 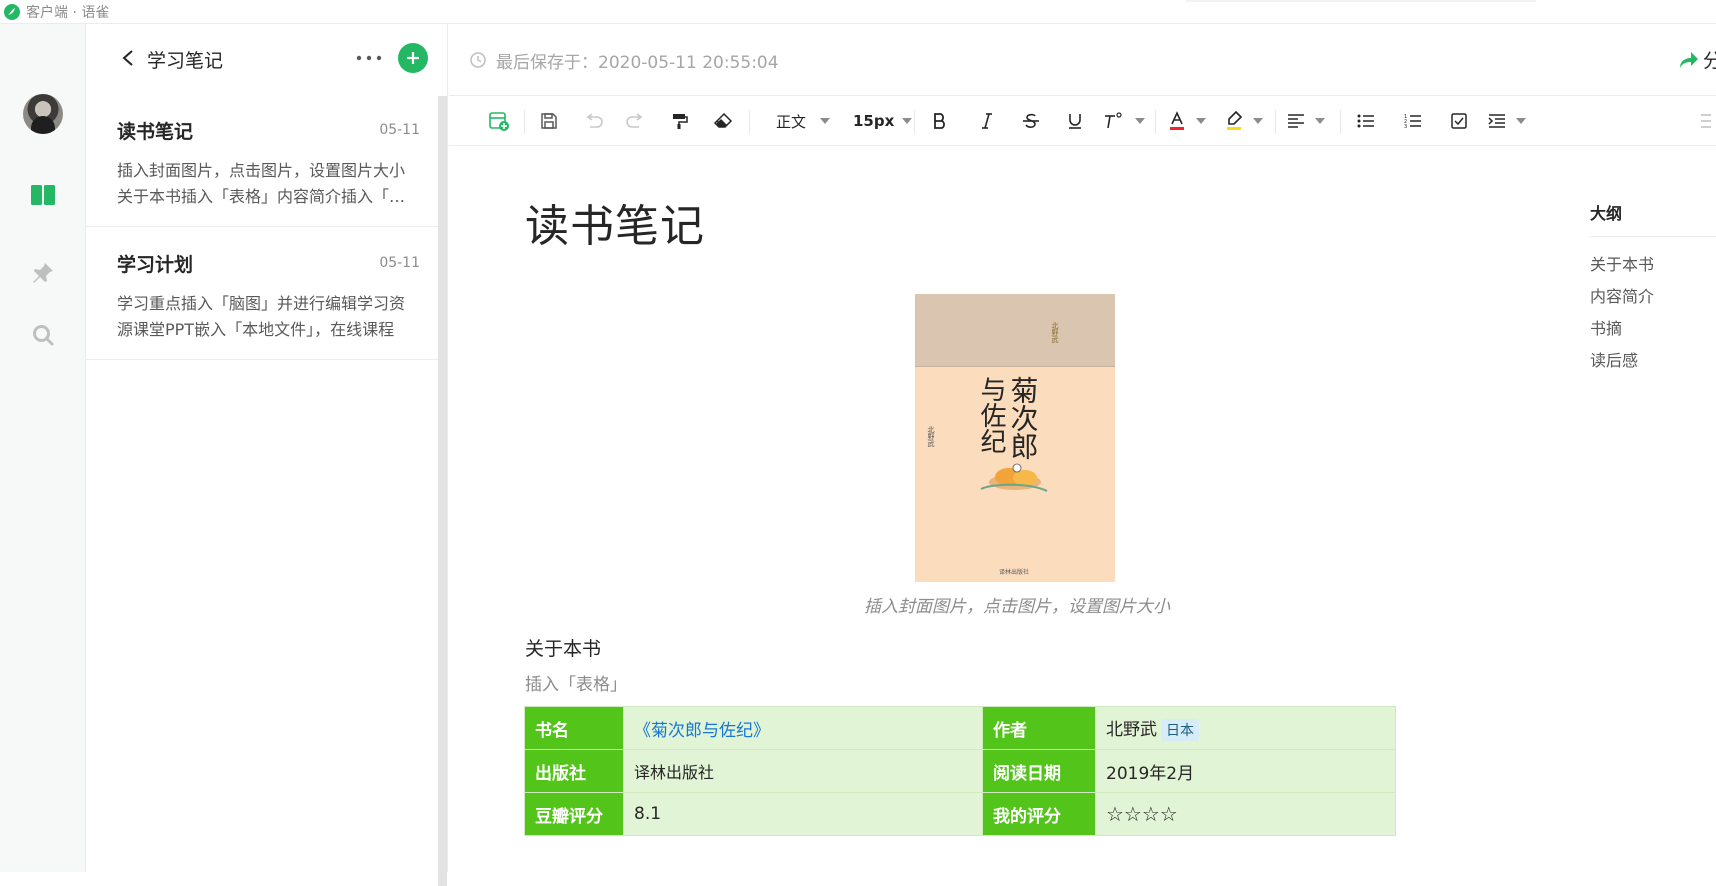 I want to click on add-doc-button, so click(x=413, y=58).